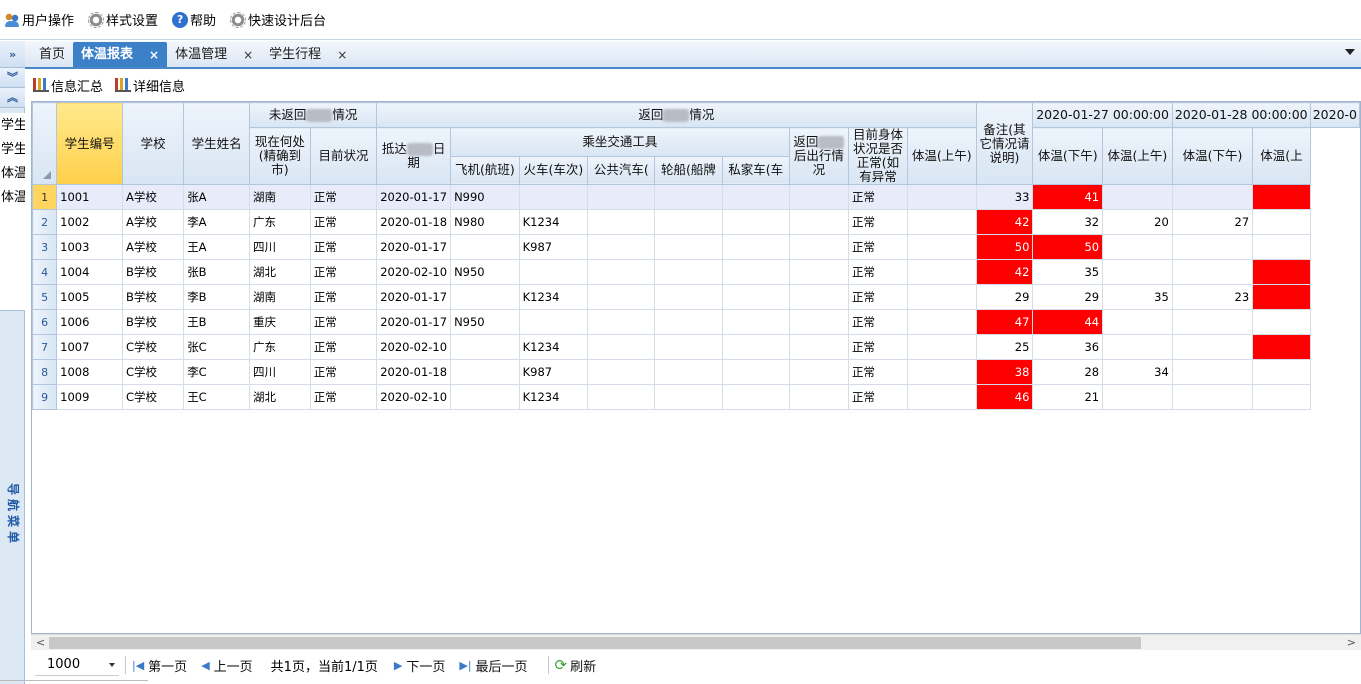  I want to click on tab-home: 首页, so click(52, 54).